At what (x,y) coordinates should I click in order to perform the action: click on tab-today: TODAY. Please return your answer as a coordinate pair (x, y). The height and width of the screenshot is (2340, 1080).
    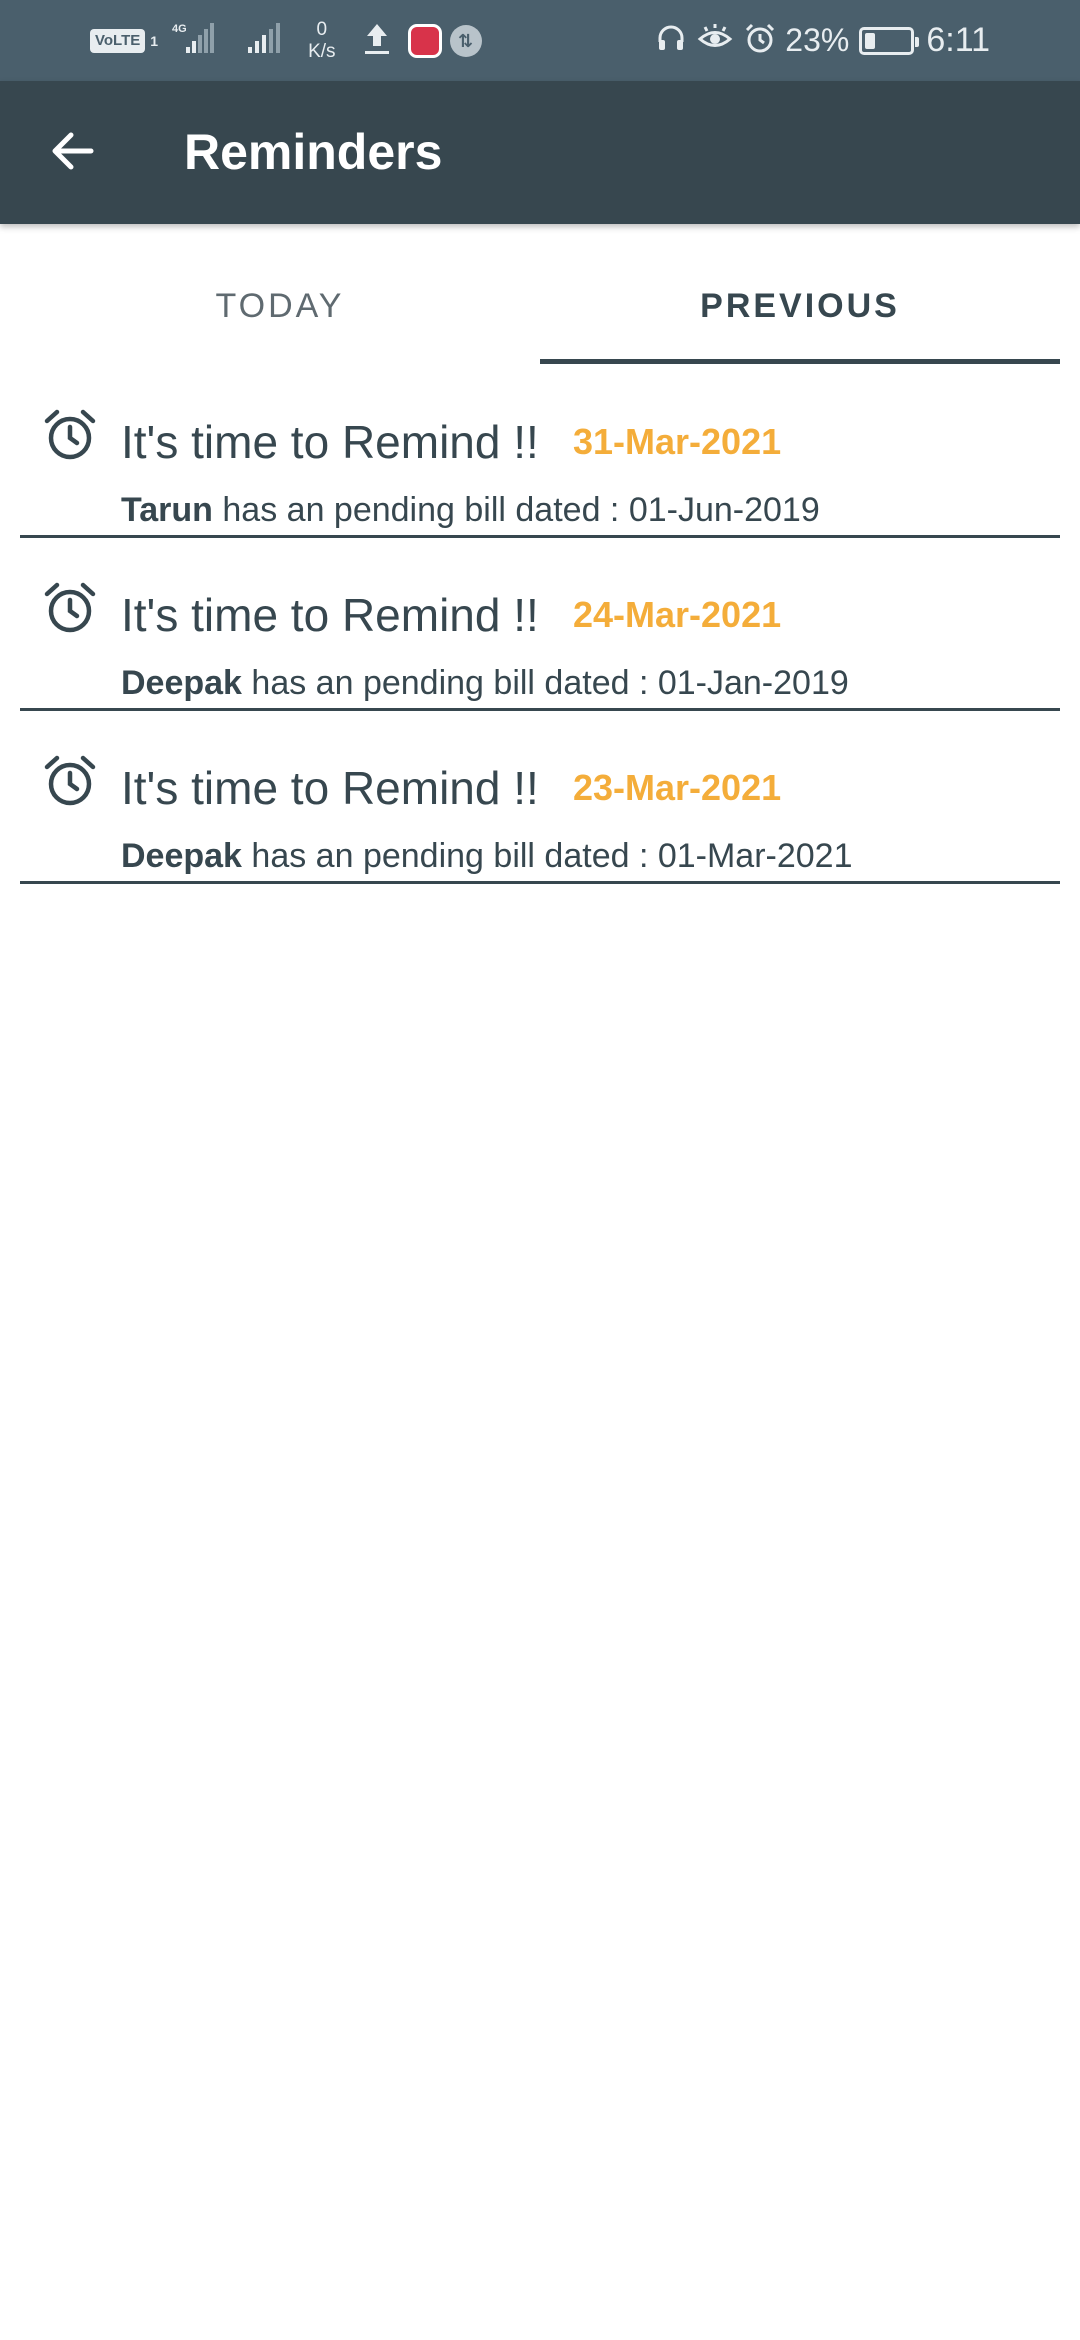
    Looking at the image, I should click on (280, 294).